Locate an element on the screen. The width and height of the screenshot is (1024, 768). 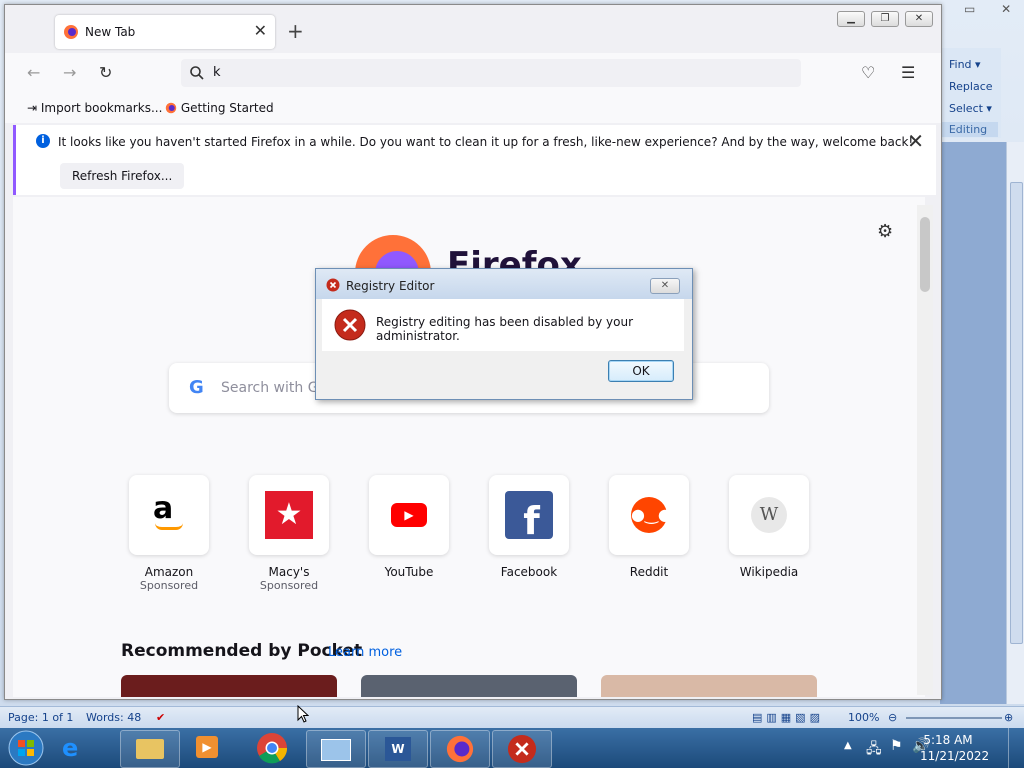
learn-more-link: Learn more is located at coordinates (365, 652).